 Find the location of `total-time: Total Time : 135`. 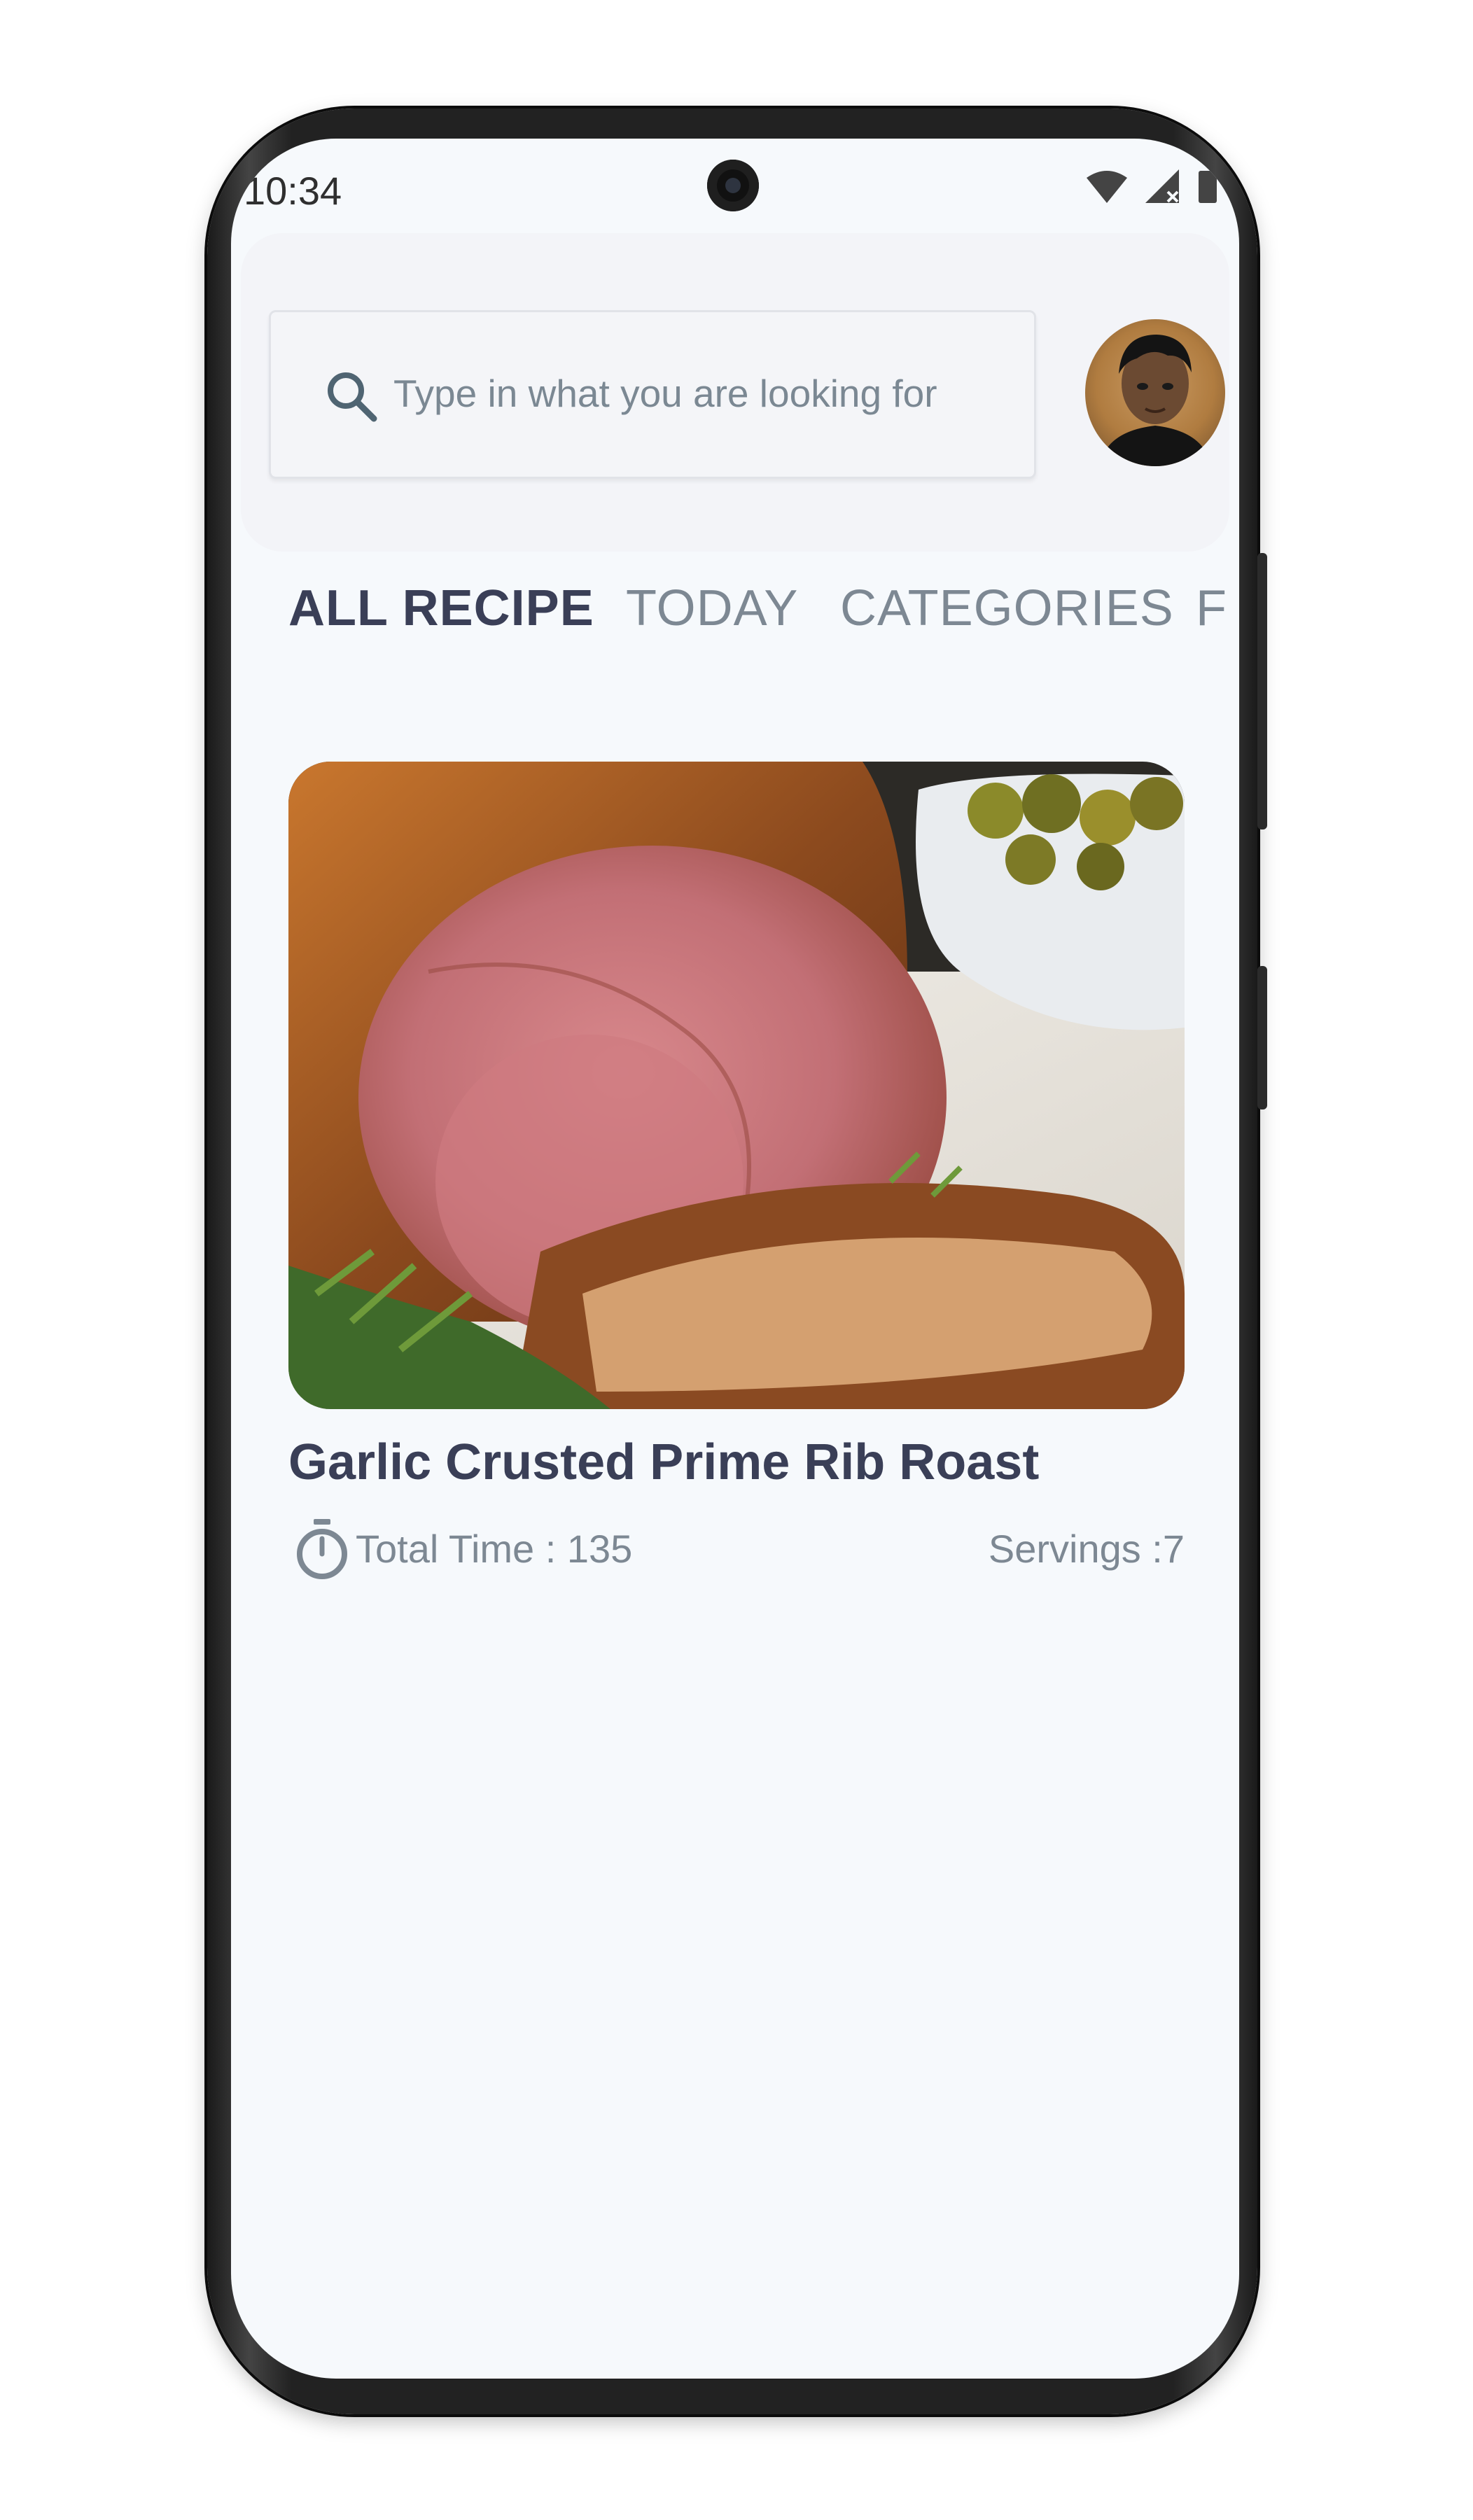

total-time: Total Time : 135 is located at coordinates (494, 1549).